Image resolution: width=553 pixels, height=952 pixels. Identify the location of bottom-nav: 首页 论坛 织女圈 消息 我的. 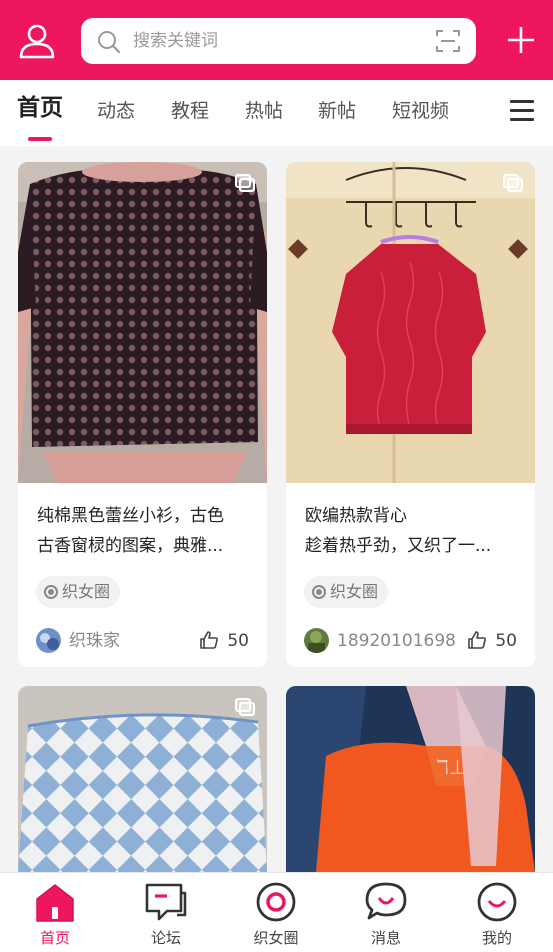
(276, 912).